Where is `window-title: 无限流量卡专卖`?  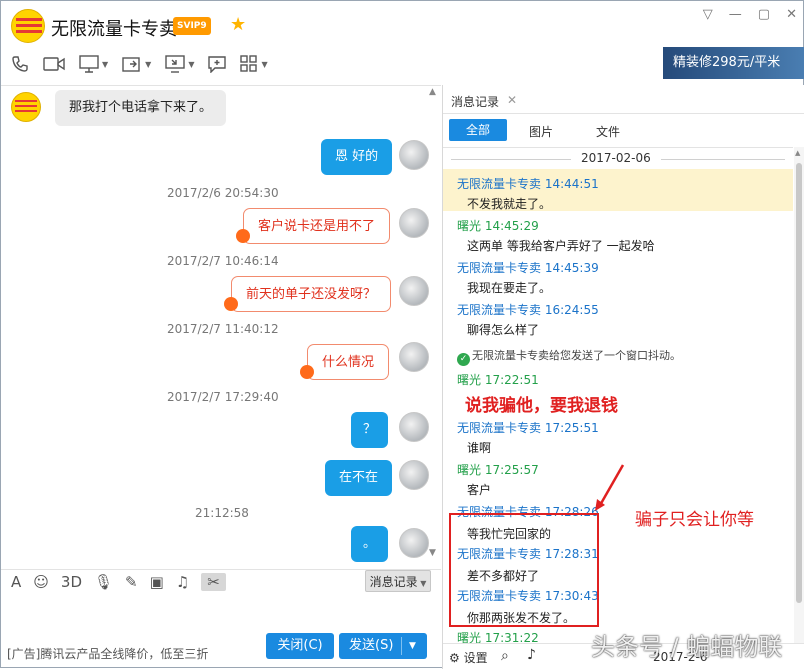
window-title: 无限流量卡专卖 is located at coordinates (114, 29).